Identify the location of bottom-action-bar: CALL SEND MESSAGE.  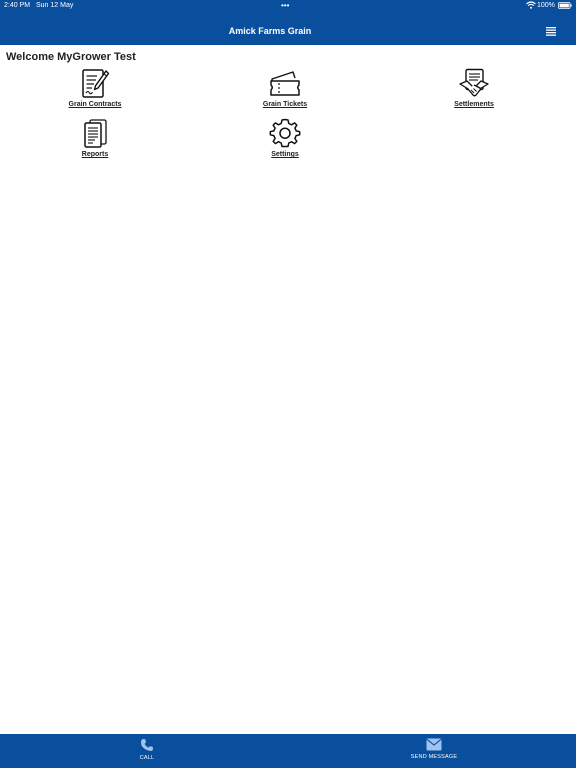
(288, 751).